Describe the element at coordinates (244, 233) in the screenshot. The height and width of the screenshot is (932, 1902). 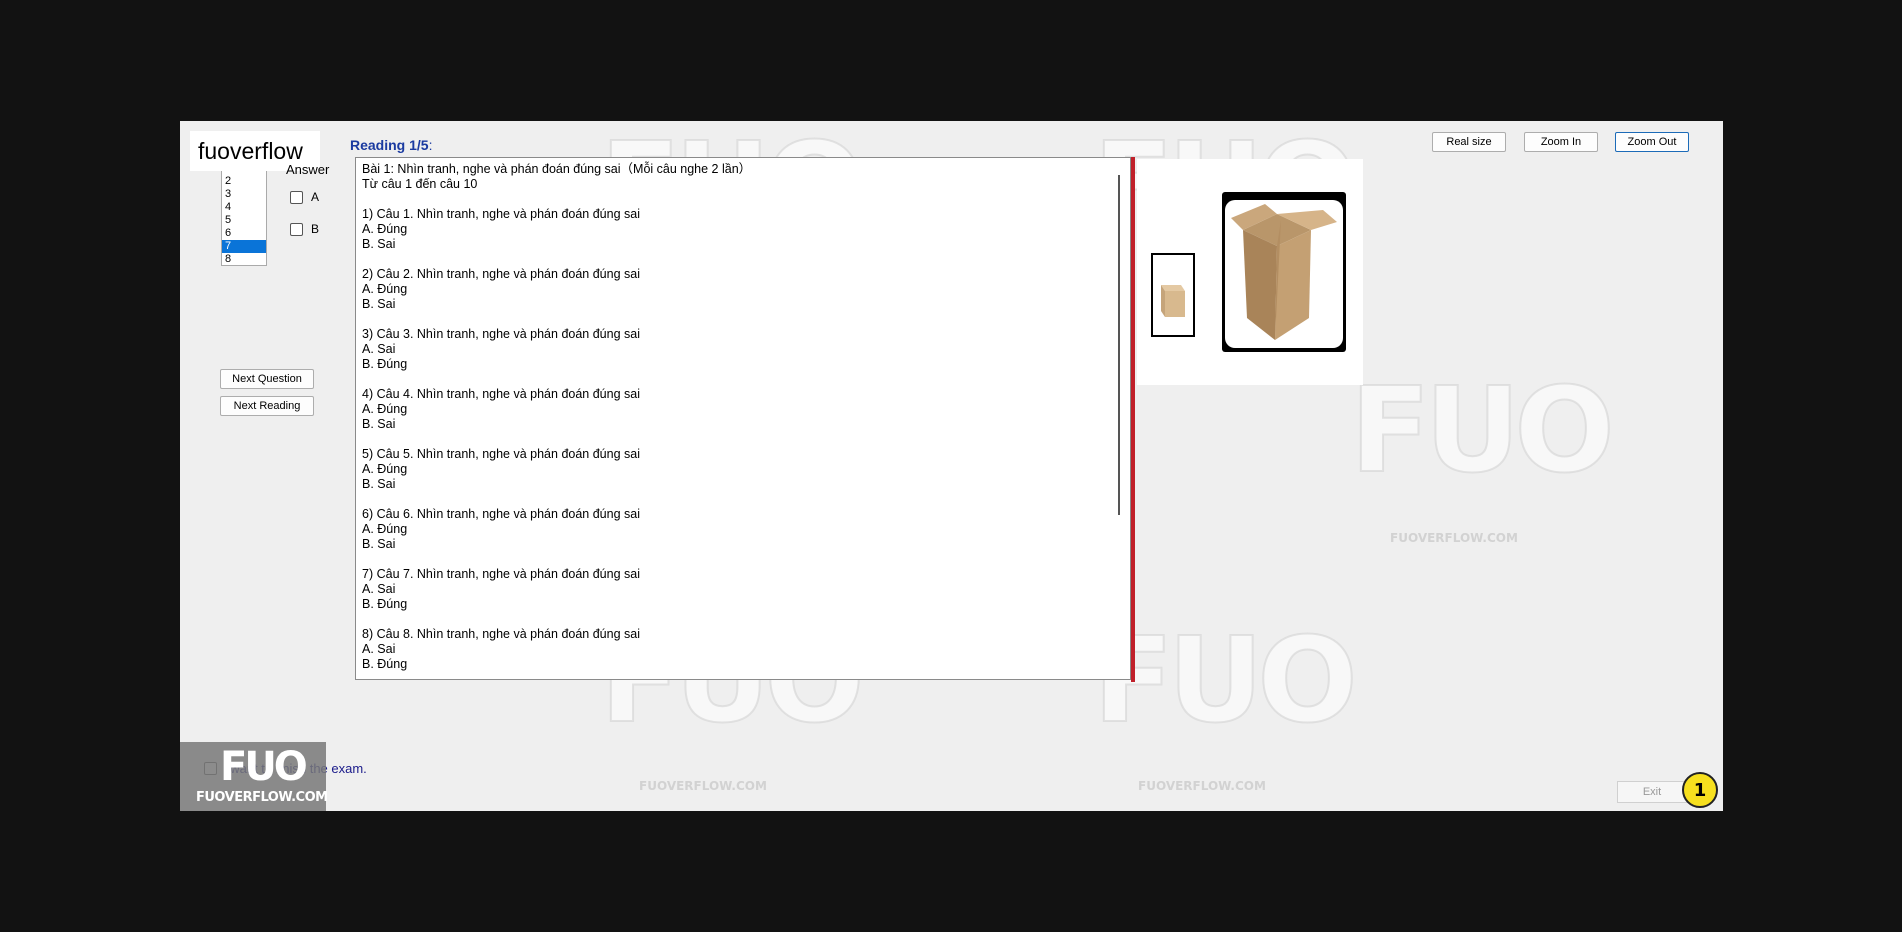
I see `question-list-item: 6` at that location.